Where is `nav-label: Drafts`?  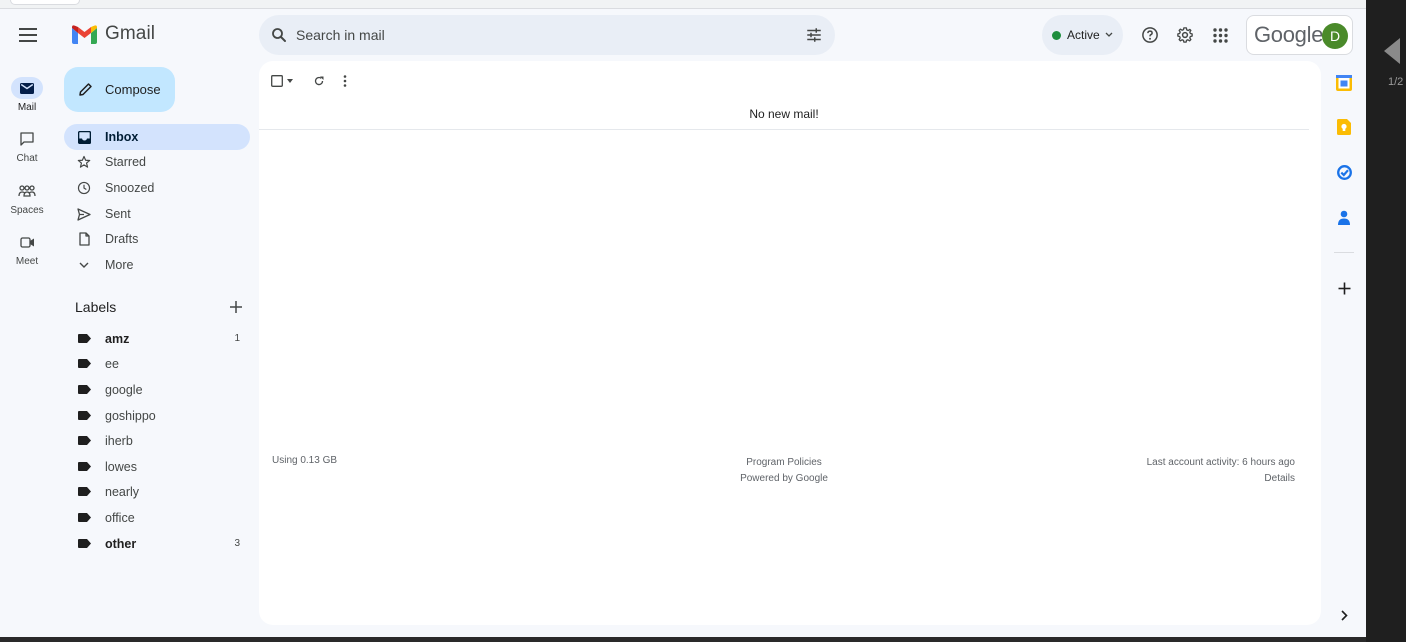
nav-label: Drafts is located at coordinates (122, 239).